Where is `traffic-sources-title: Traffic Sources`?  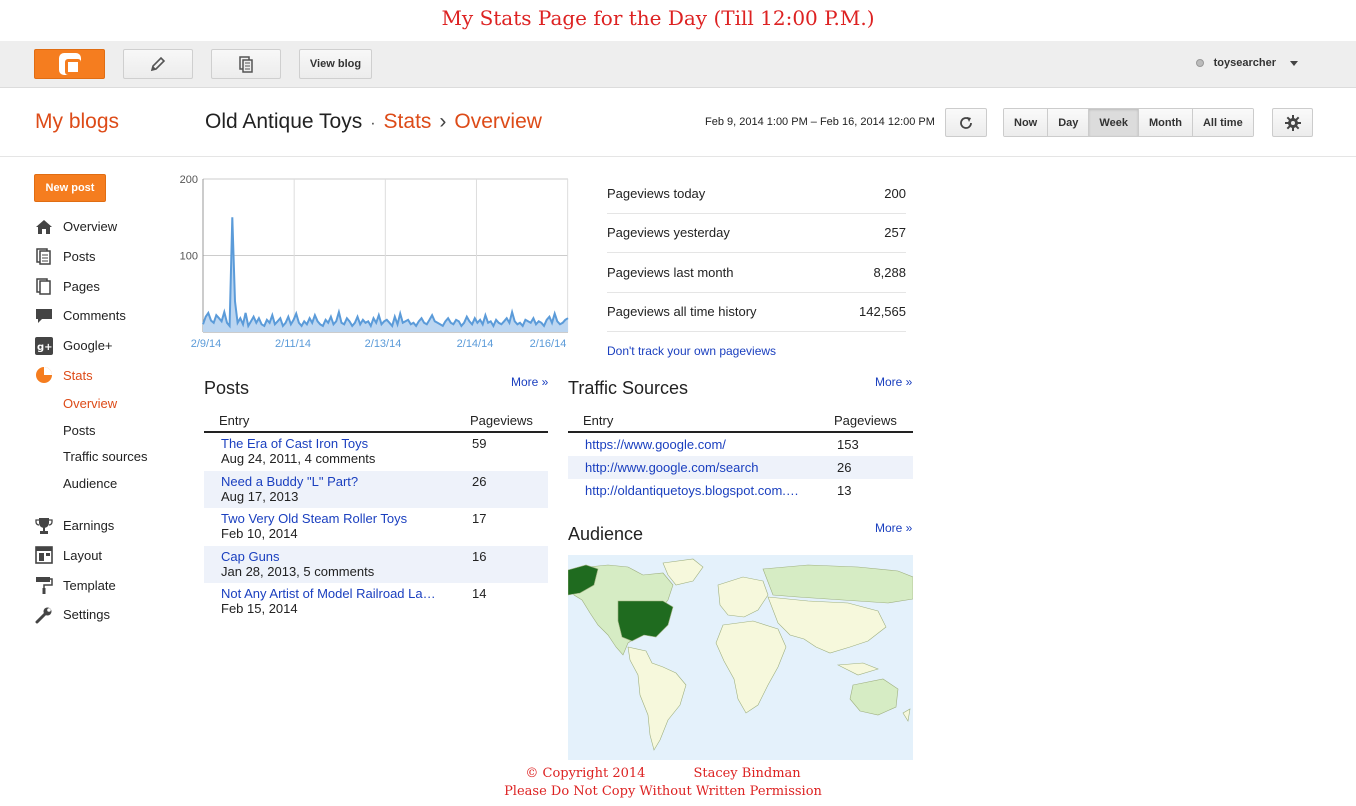 traffic-sources-title: Traffic Sources is located at coordinates (628, 388).